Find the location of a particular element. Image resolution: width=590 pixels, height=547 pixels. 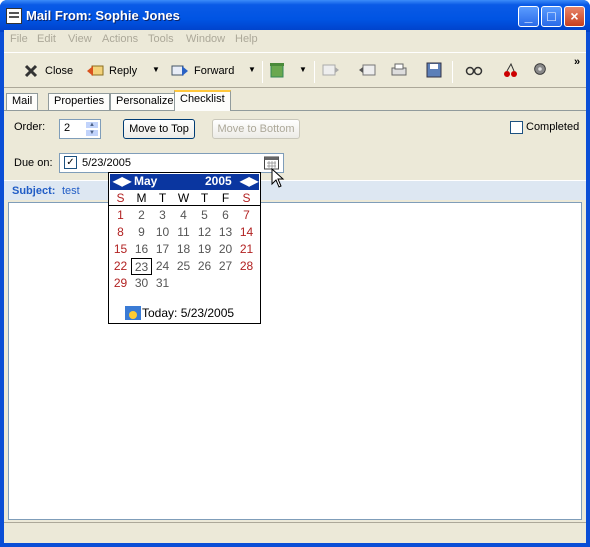

reply-label: Reply is located at coordinates (123, 71).